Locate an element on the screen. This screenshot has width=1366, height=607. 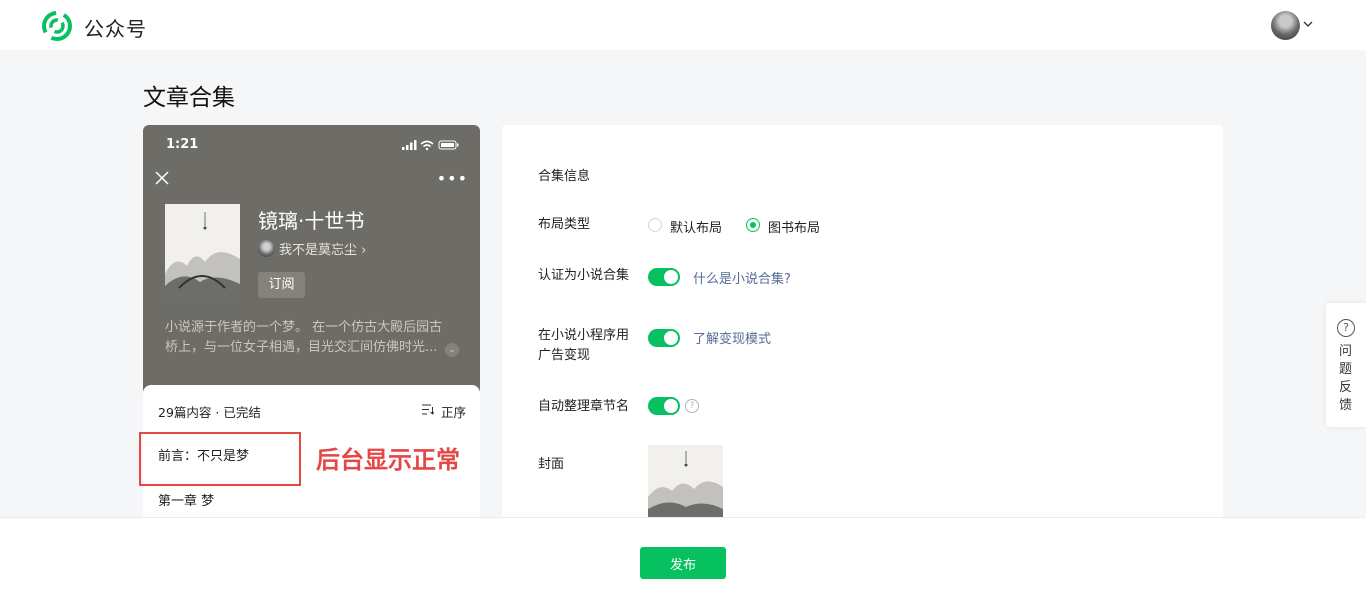
section-title: 合集信息 is located at coordinates (564, 176).